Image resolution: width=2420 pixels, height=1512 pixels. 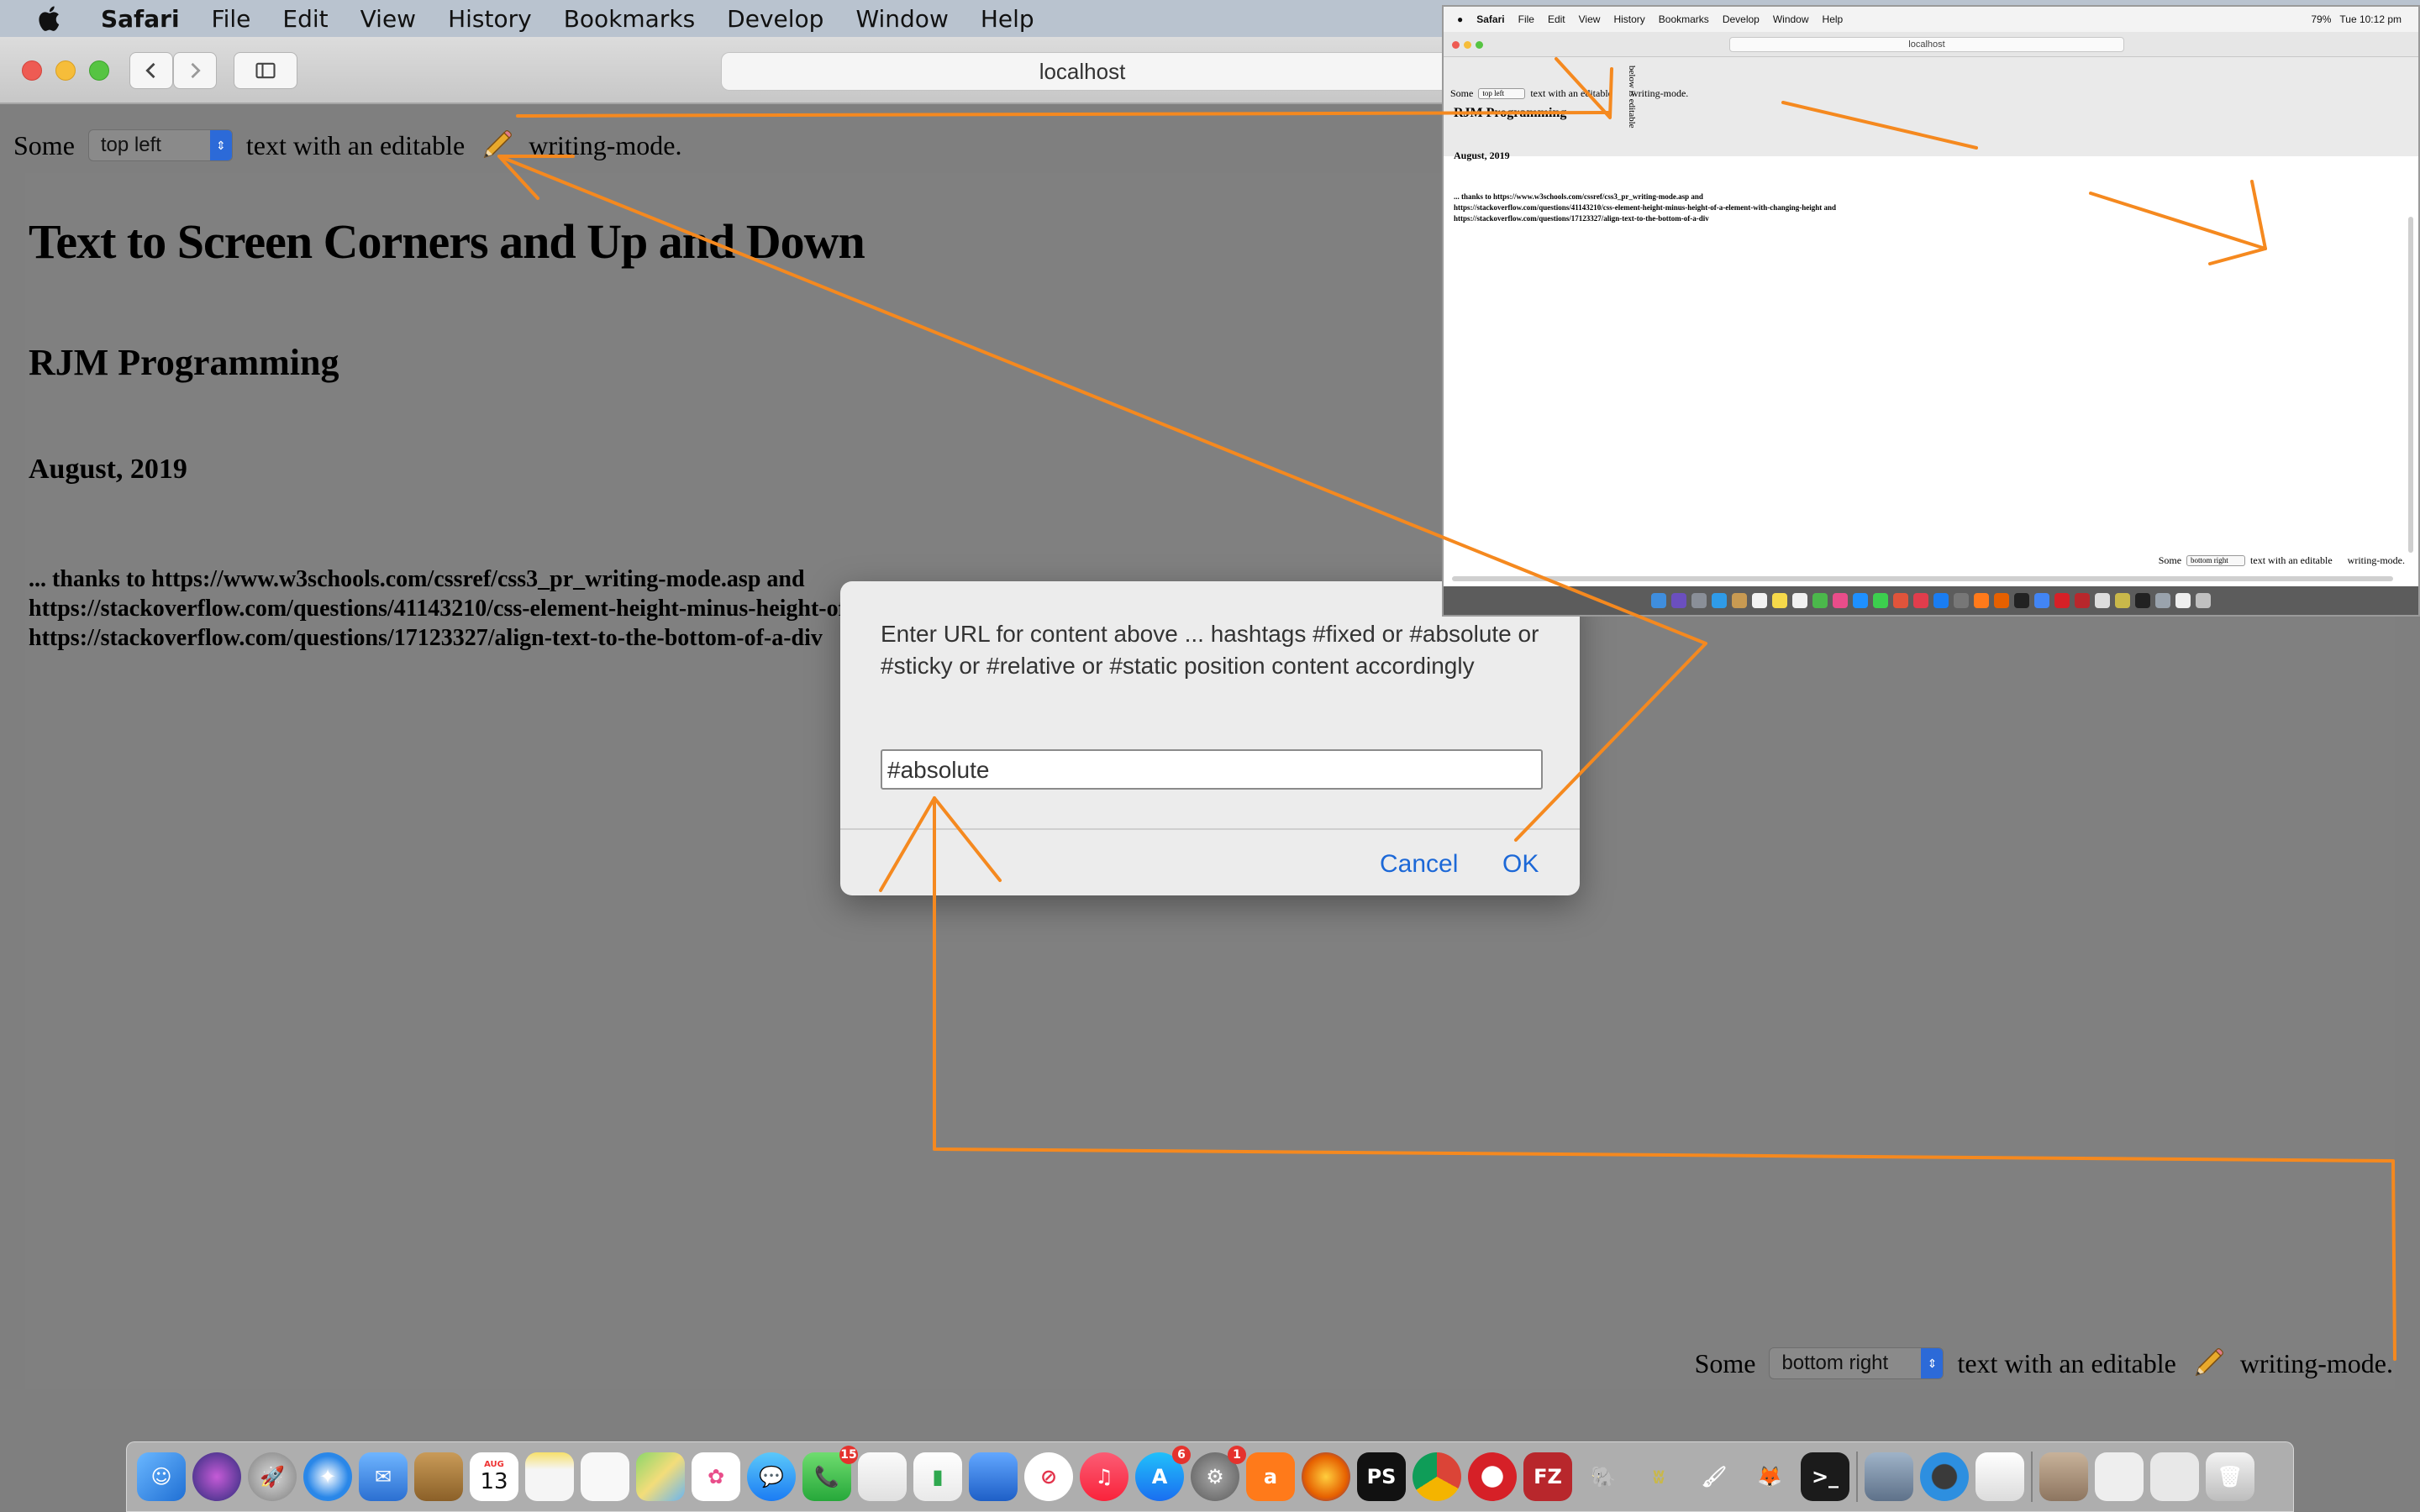 I want to click on menu-help: Help, so click(x=1007, y=19).